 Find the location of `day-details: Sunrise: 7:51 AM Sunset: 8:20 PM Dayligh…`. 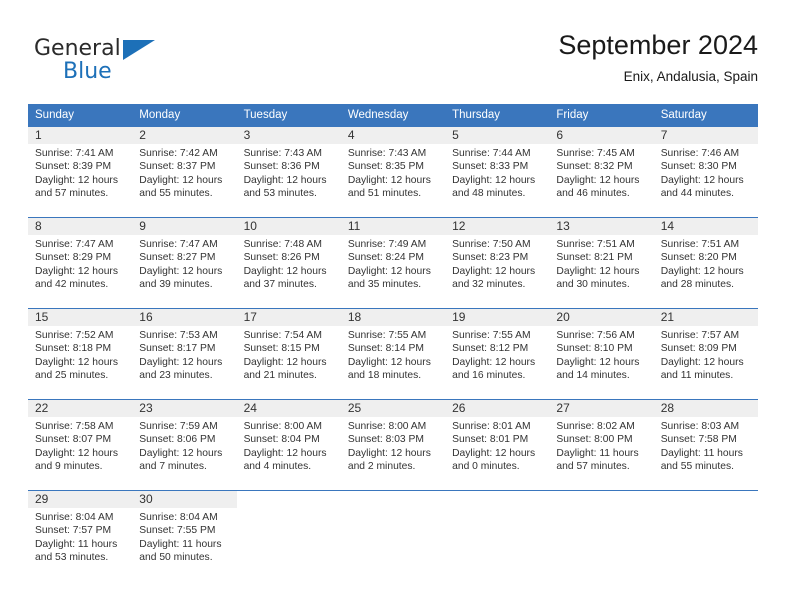

day-details: Sunrise: 7:51 AM Sunset: 8:20 PM Dayligh… is located at coordinates (706, 263).